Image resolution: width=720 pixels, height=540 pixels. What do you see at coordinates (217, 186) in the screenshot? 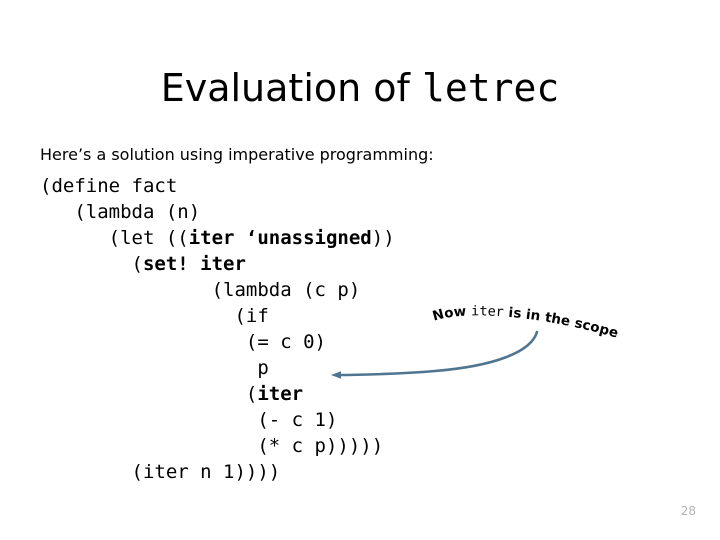
I see `code-line: (define fact` at bounding box center [217, 186].